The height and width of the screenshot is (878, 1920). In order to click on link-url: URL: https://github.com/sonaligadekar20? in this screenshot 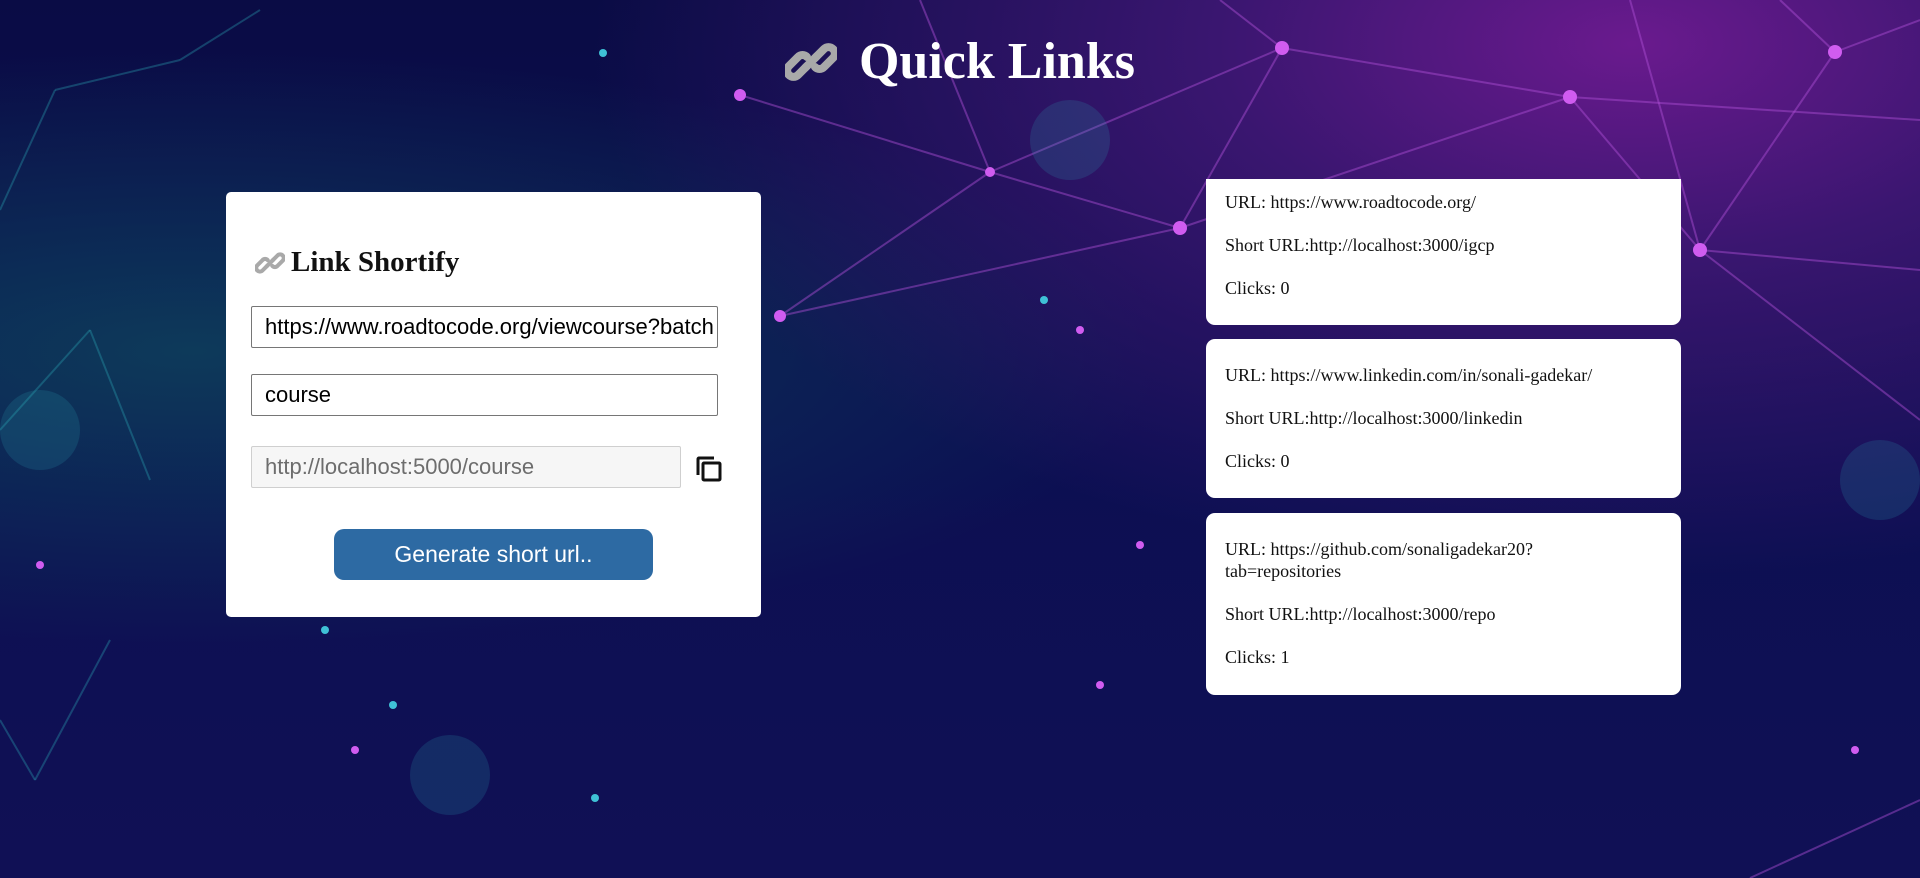, I will do `click(1379, 549)`.